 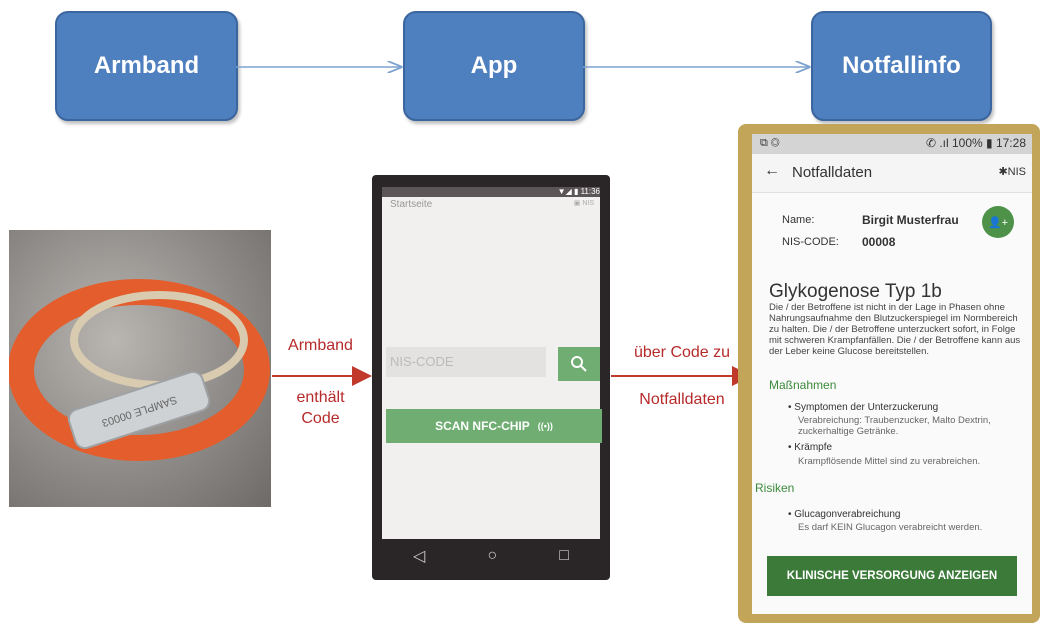 I want to click on name-value: Birgit Musterfrau, so click(x=910, y=220).